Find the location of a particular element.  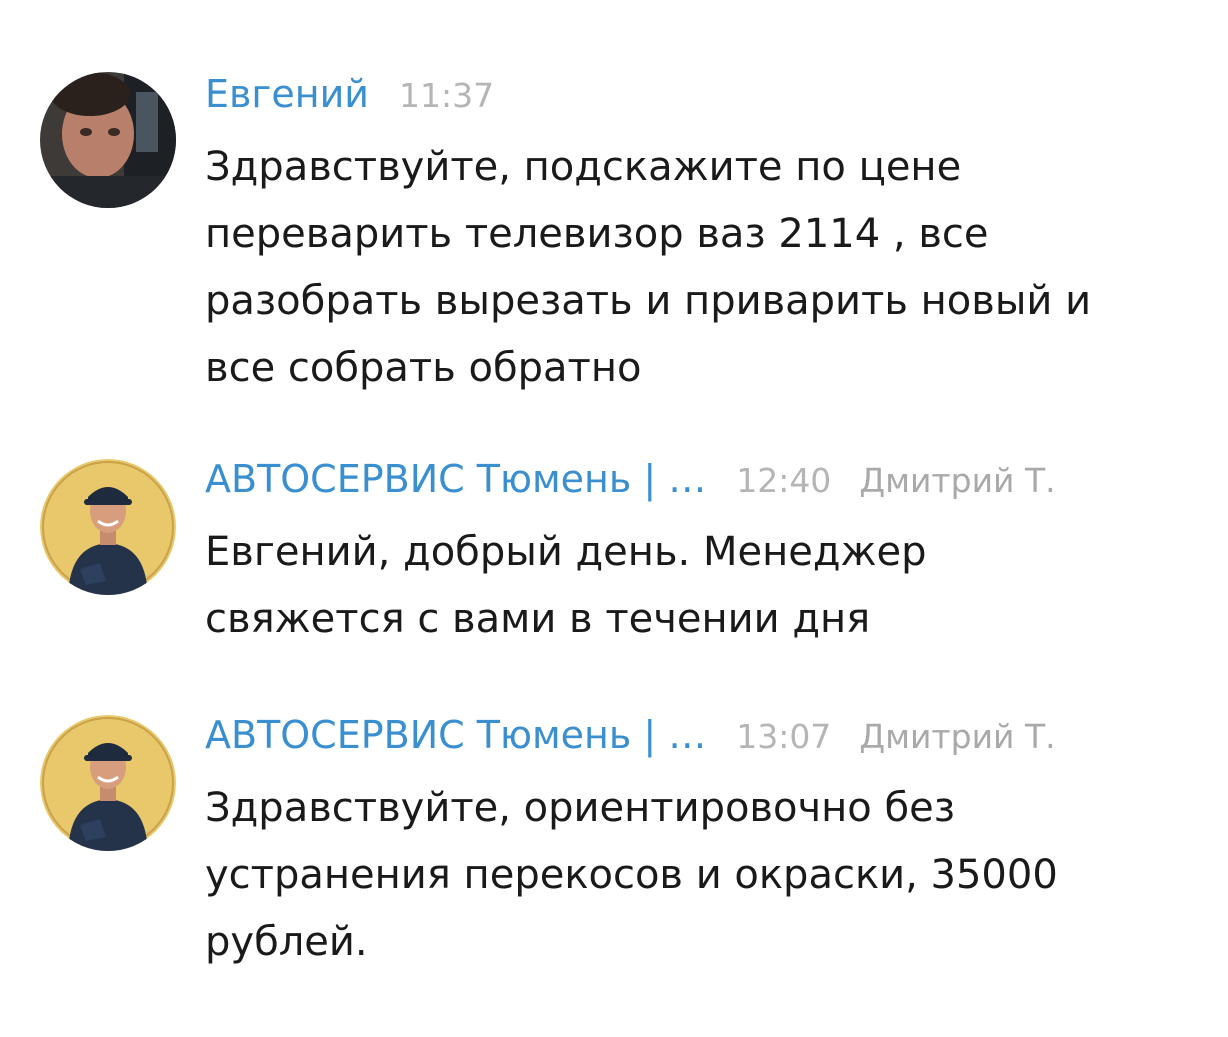

message-header: АВТОСЕРВИС Тюмень | … 12:40 Дмитрий Т. is located at coordinates (630, 487).